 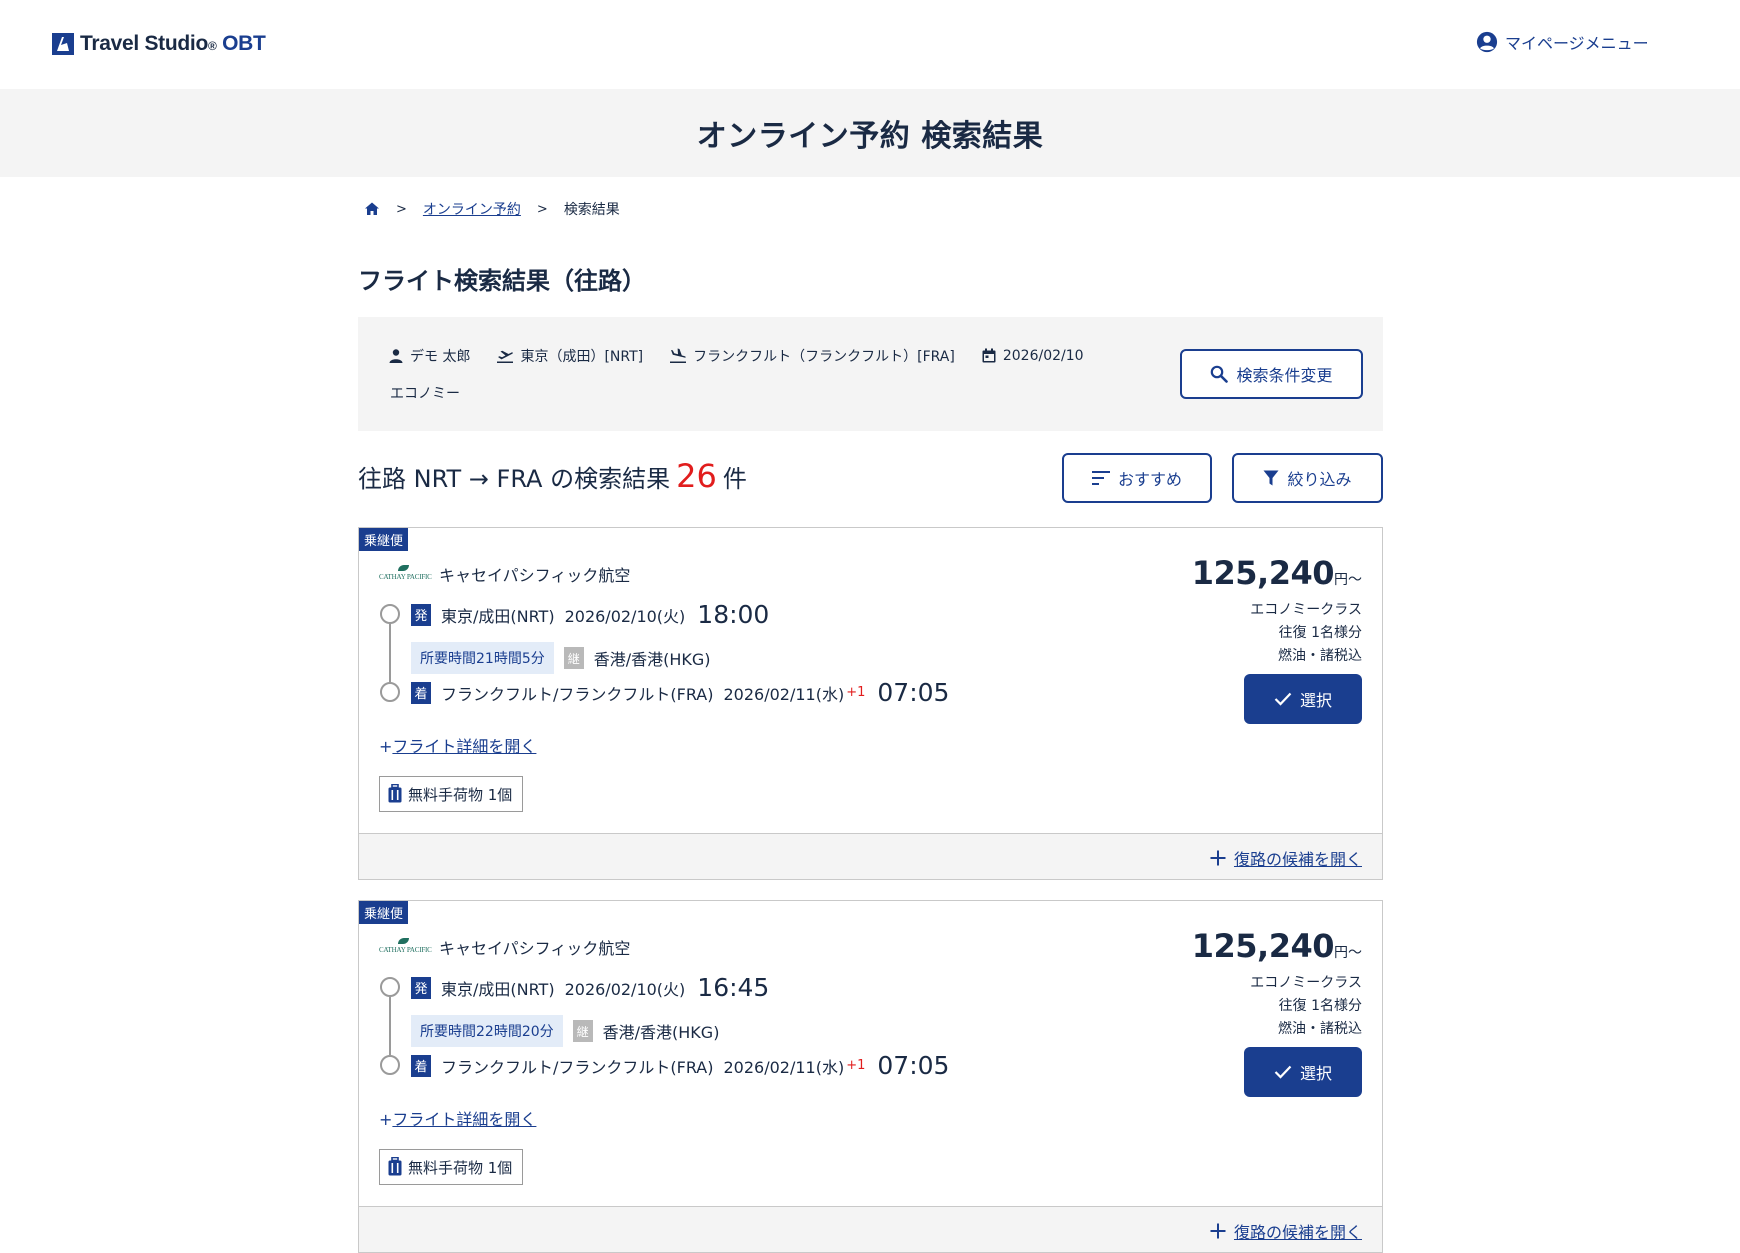 What do you see at coordinates (696, 476) in the screenshot?
I see `results-count: 26` at bounding box center [696, 476].